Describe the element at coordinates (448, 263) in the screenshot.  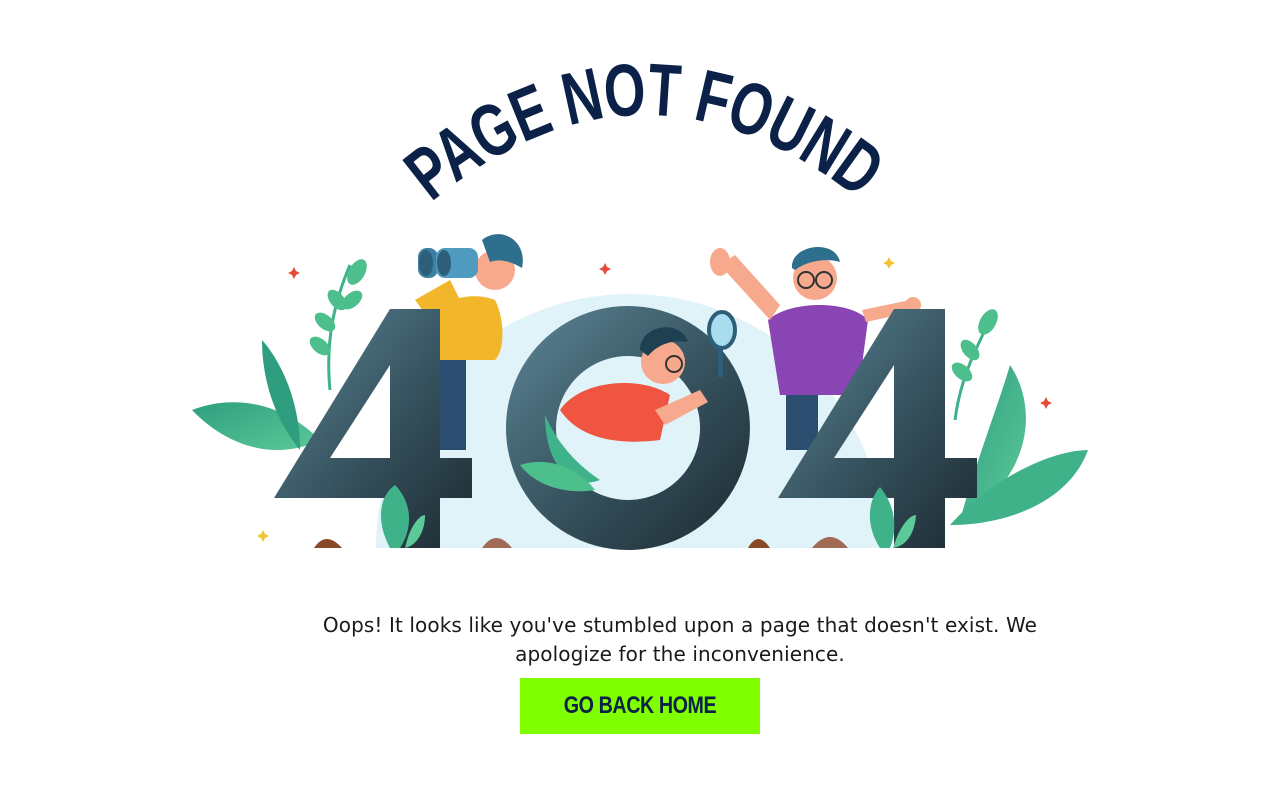
I see `binoculars-icon` at that location.